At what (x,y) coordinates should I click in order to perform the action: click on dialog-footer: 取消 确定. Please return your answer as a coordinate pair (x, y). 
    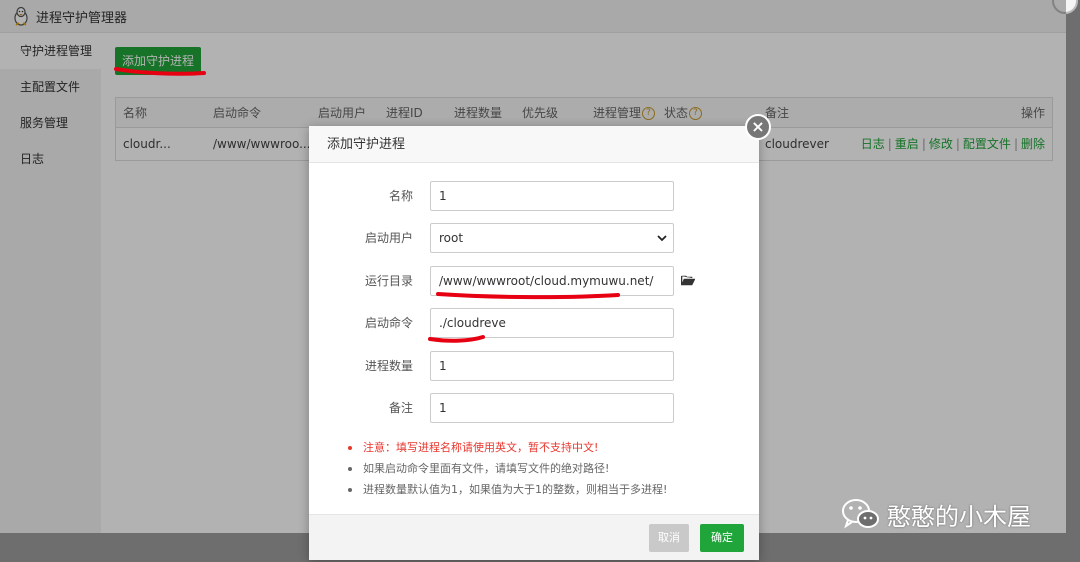
    Looking at the image, I should click on (534, 537).